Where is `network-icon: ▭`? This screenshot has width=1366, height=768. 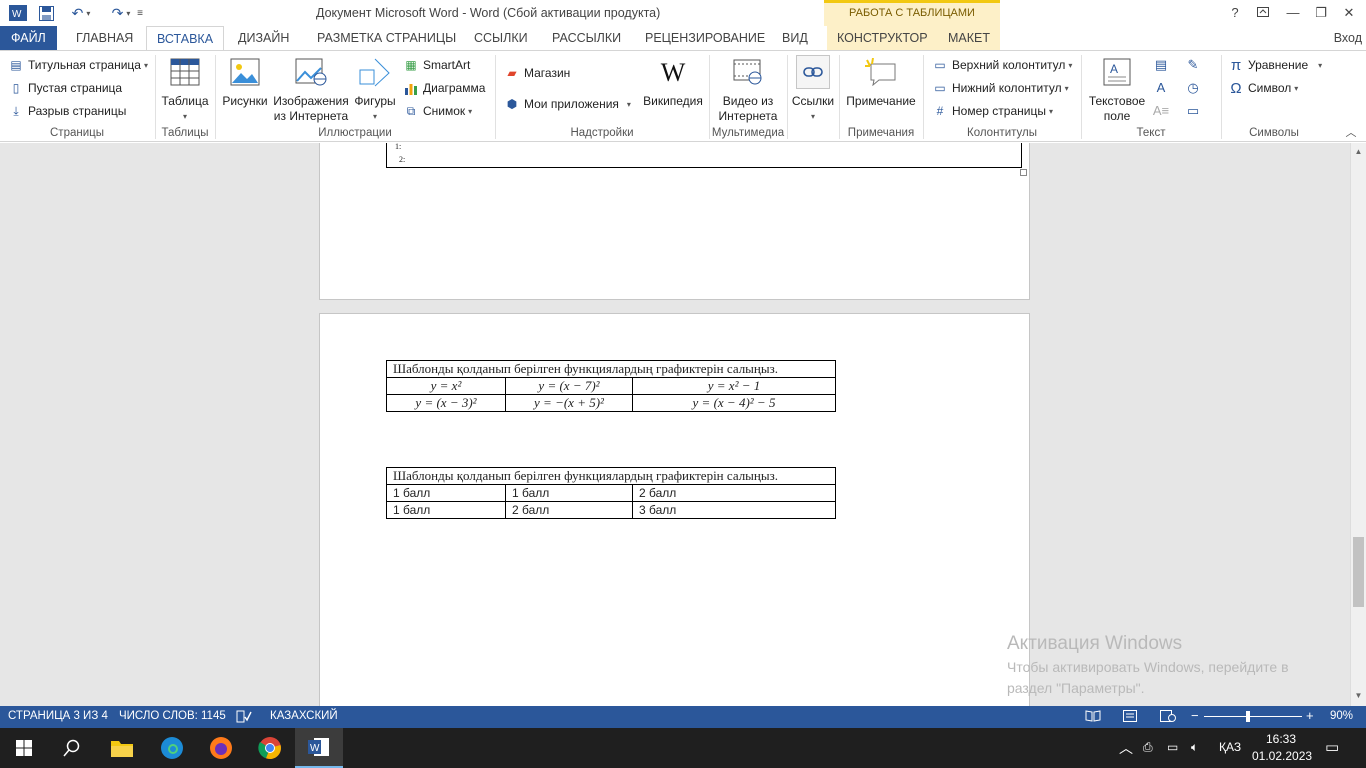
network-icon: ▭ is located at coordinates (1172, 747).